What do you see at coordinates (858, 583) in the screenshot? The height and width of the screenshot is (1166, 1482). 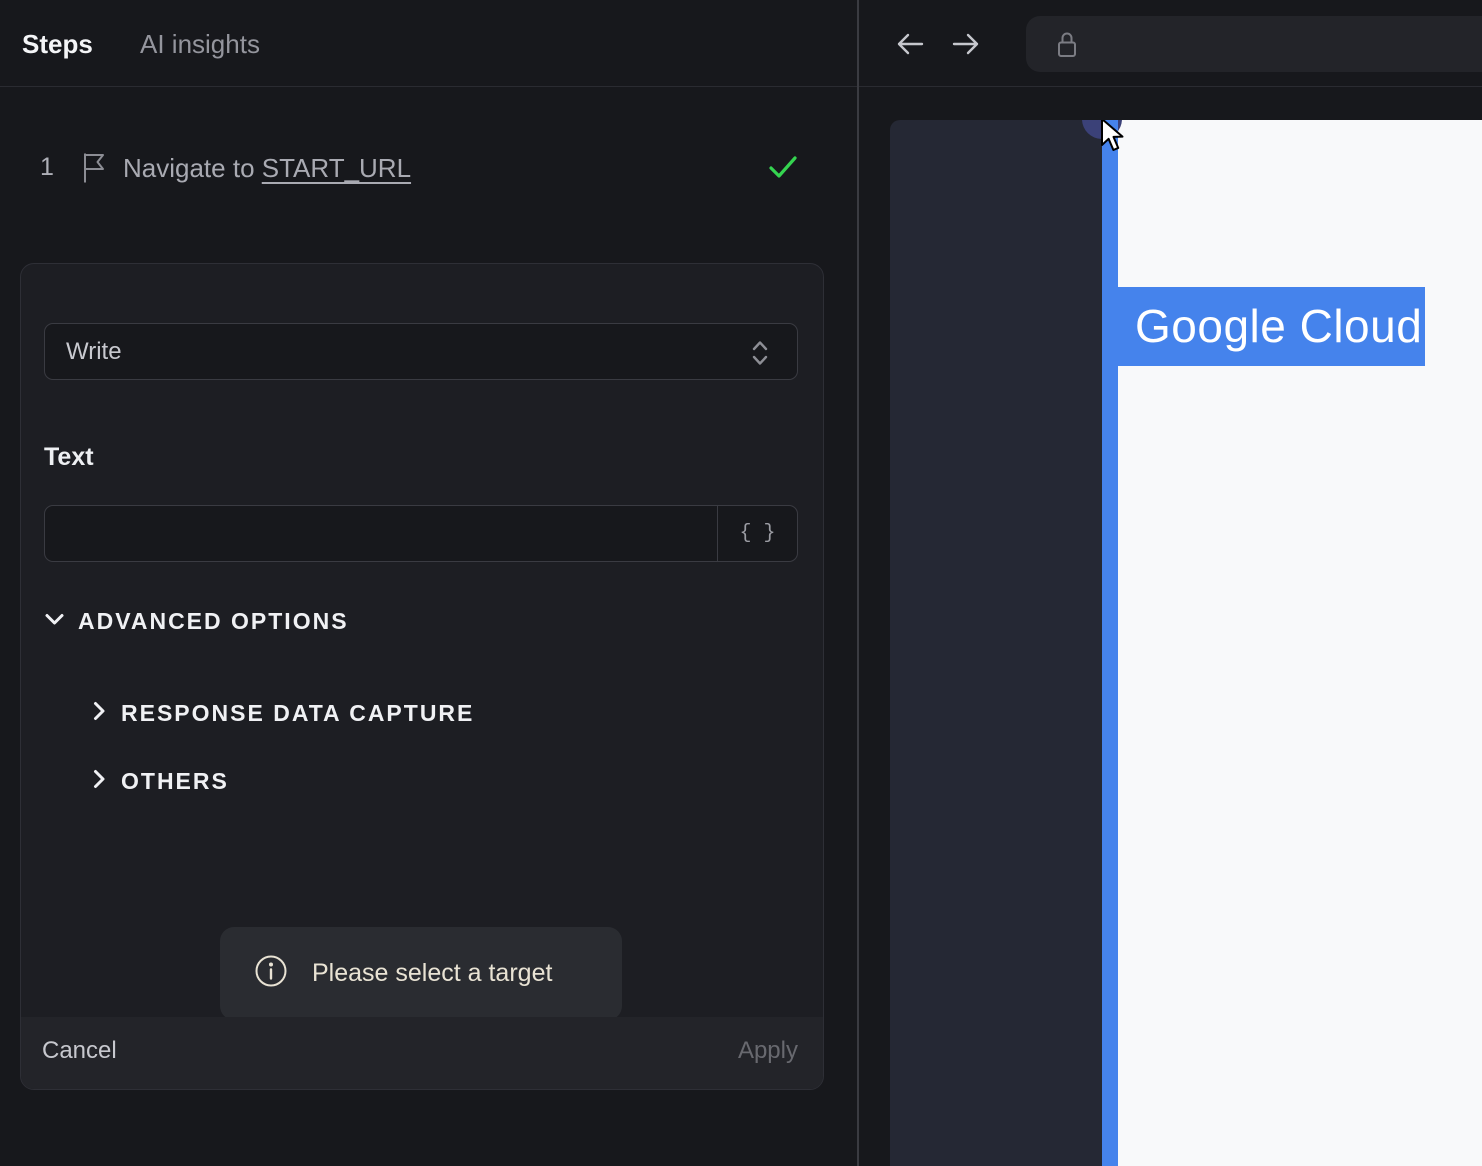 I see `pane-divider` at bounding box center [858, 583].